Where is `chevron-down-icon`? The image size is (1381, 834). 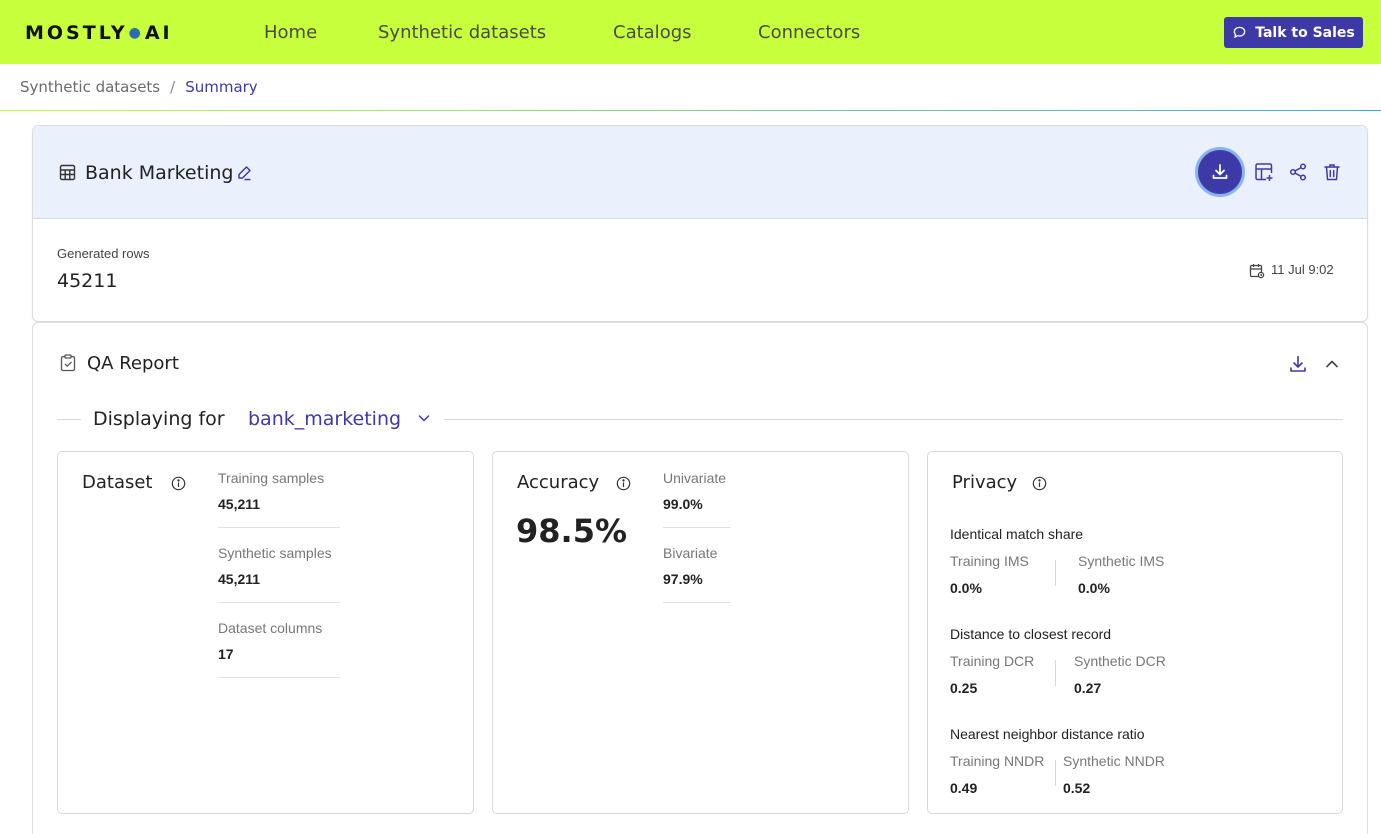
chevron-down-icon is located at coordinates (424, 418).